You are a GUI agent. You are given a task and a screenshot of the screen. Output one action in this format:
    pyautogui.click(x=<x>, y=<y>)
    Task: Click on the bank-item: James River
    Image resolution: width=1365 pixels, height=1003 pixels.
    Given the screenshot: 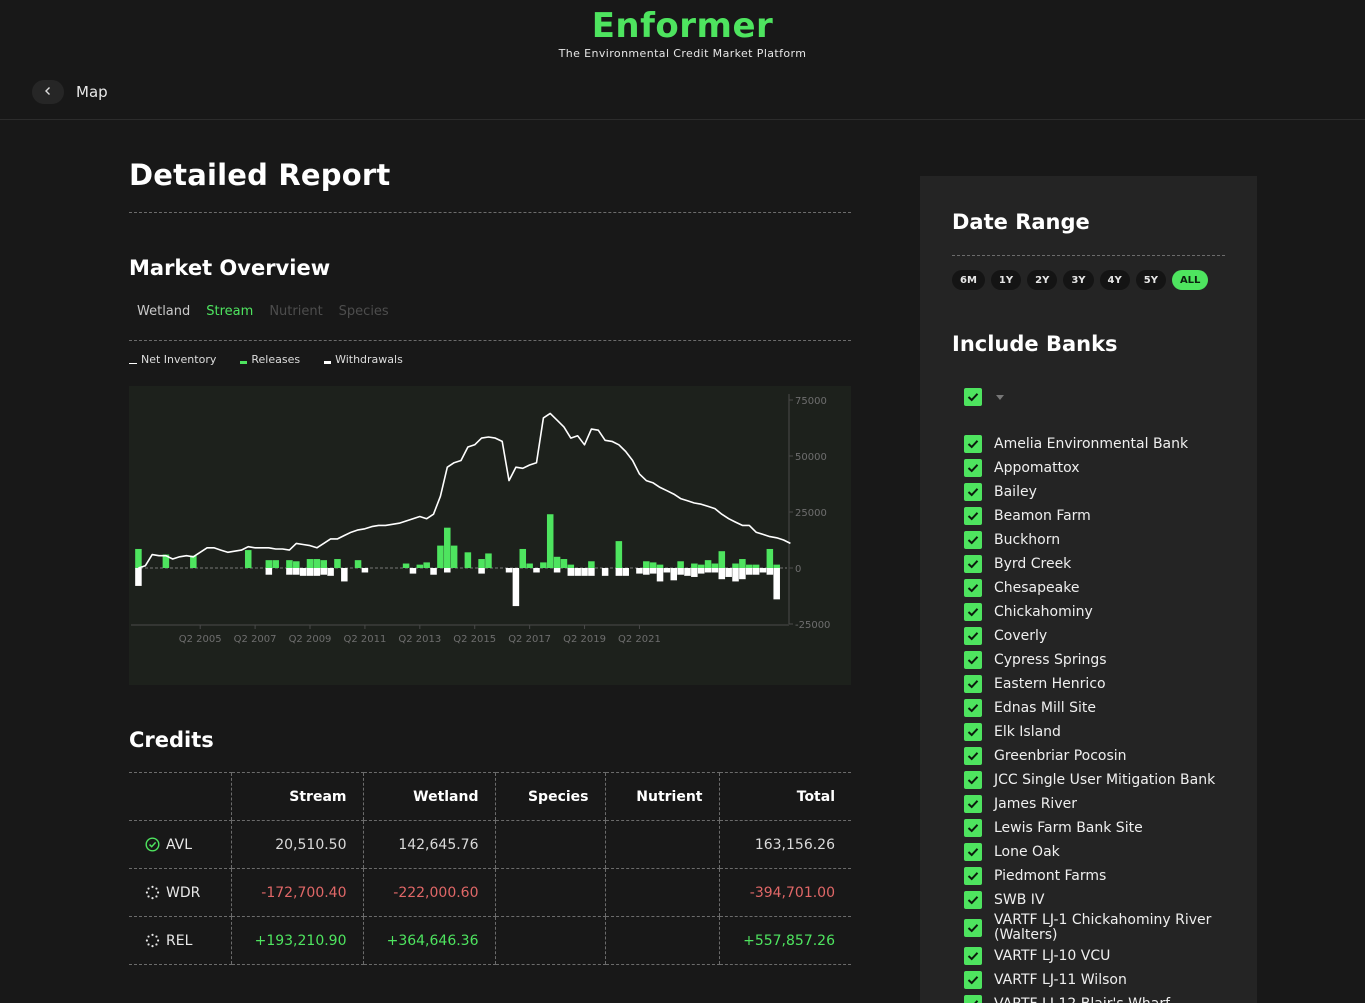 What is the action you would take?
    pyautogui.click(x=1099, y=804)
    